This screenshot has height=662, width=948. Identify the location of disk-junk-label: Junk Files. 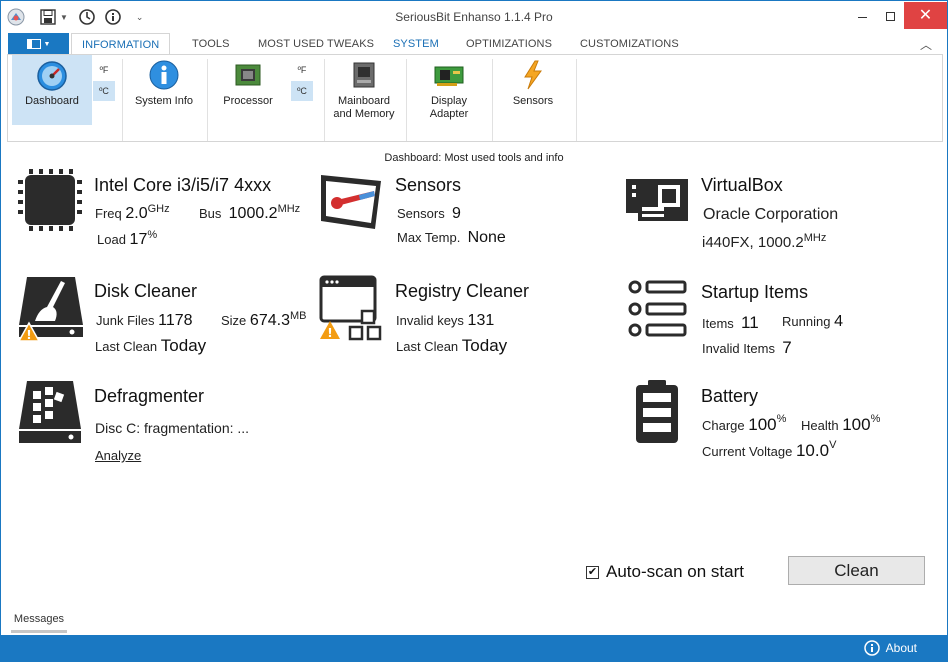
(125, 320).